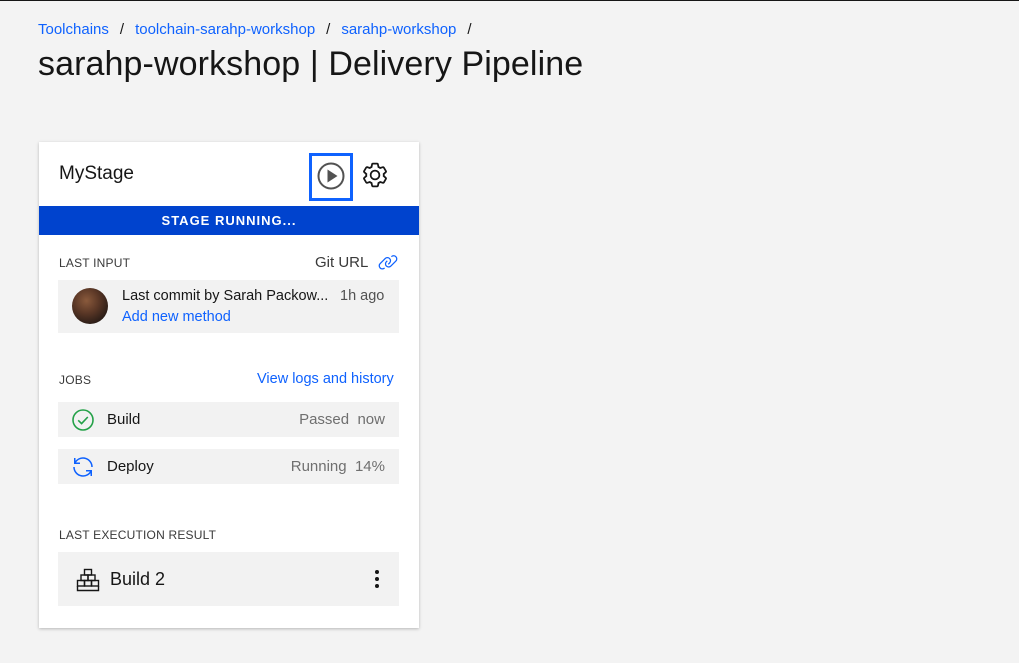  What do you see at coordinates (342, 262) in the screenshot?
I see `git-url-label: Git URL` at bounding box center [342, 262].